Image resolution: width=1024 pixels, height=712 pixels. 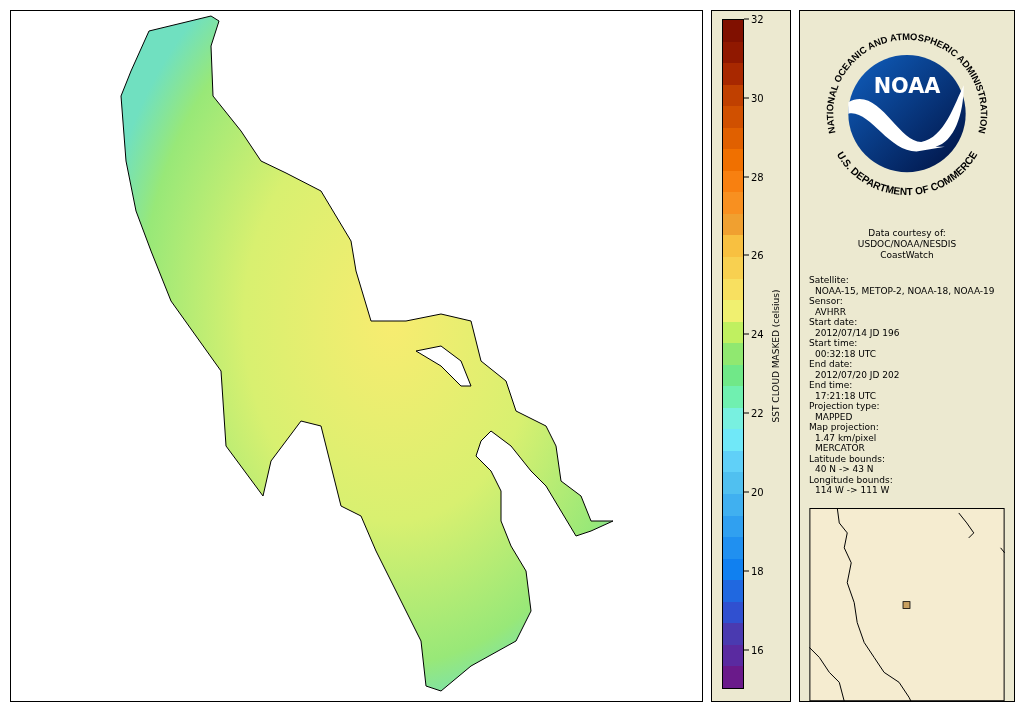 What do you see at coordinates (830, 312) in the screenshot?
I see `metadata-value: AVHRR` at bounding box center [830, 312].